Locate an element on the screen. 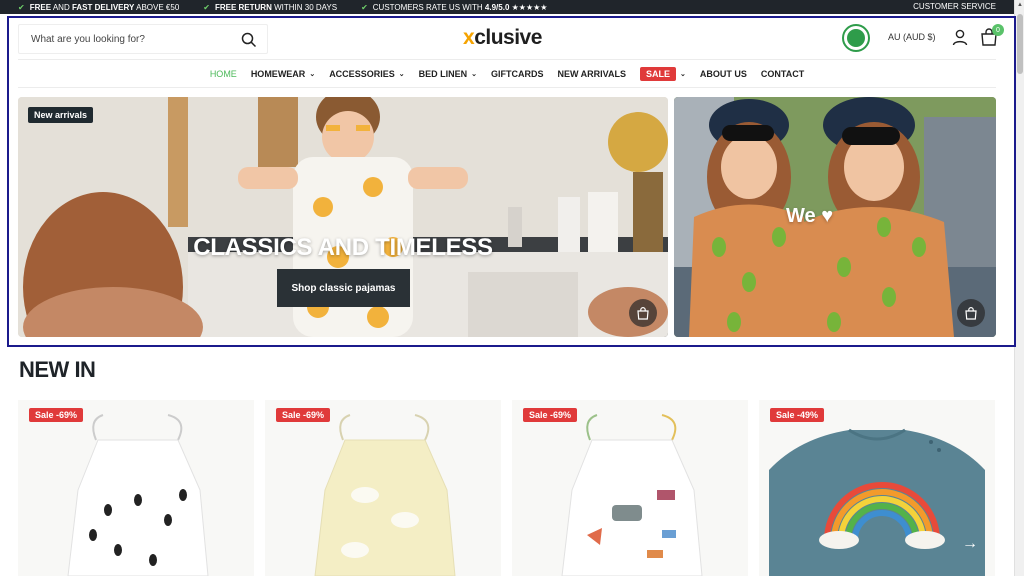  usp-text-bold: FREE RETURN is located at coordinates (243, 7).